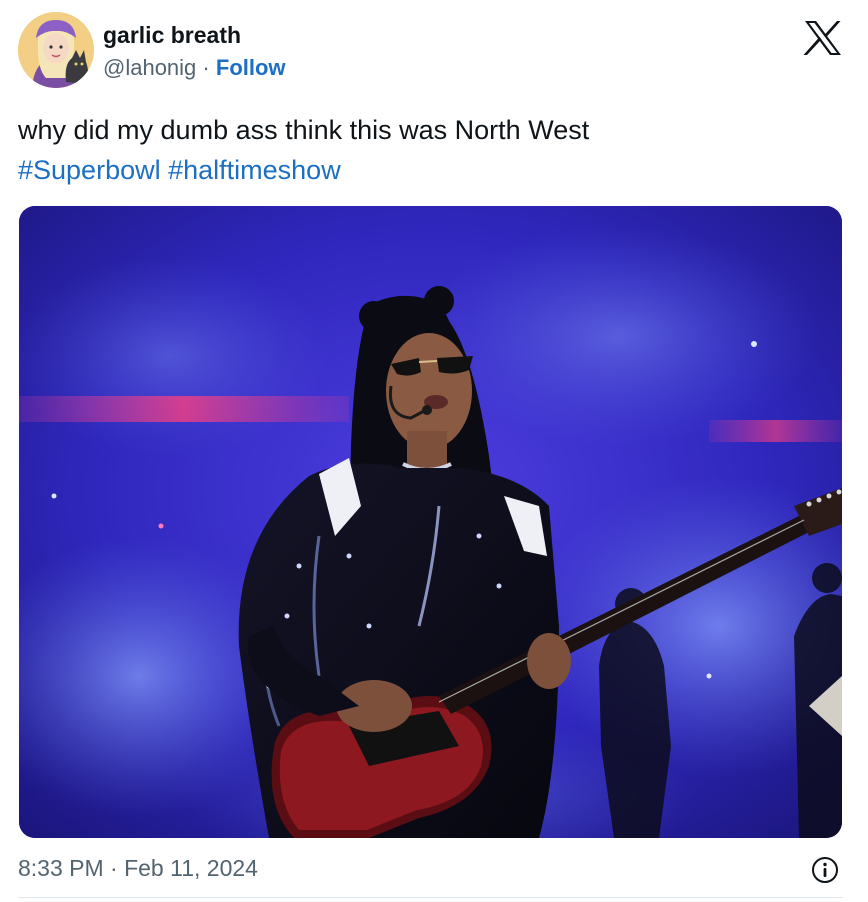 This screenshot has height=902, width=868. What do you see at coordinates (823, 38) in the screenshot?
I see `x-logo-icon` at bounding box center [823, 38].